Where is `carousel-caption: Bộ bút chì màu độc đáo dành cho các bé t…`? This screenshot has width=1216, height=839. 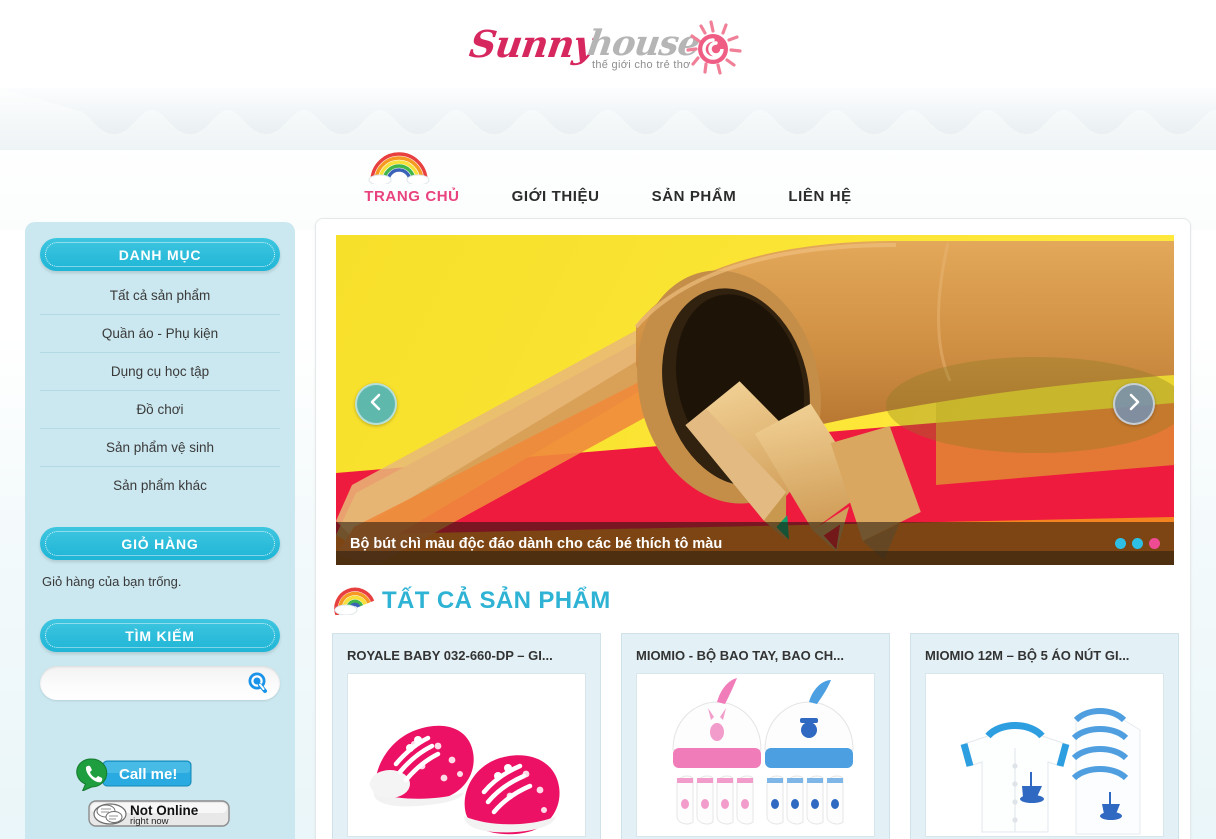
carousel-caption: Bộ bút chì màu độc đáo dành cho các bé t… is located at coordinates (536, 543).